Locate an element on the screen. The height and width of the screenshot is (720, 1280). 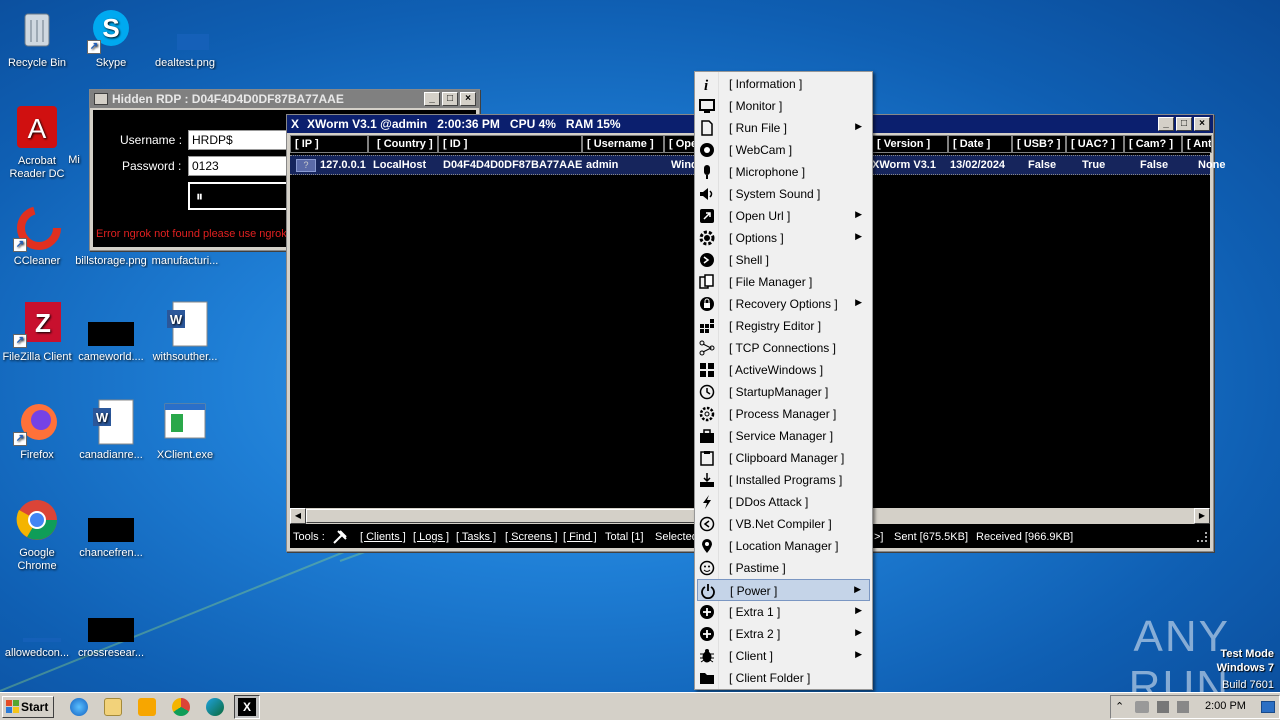
flag-tray-icon is located at coordinates (1183, 707).